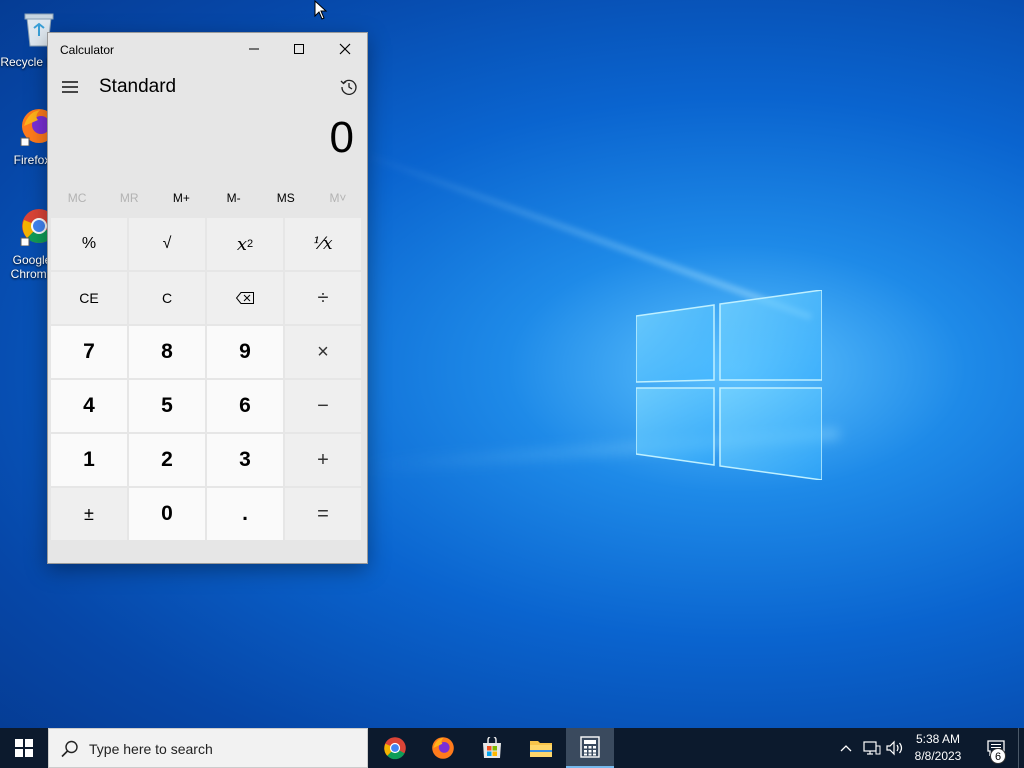 Image resolution: width=1024 pixels, height=768 pixels. I want to click on taskbar-microsoft-store, so click(492, 748).